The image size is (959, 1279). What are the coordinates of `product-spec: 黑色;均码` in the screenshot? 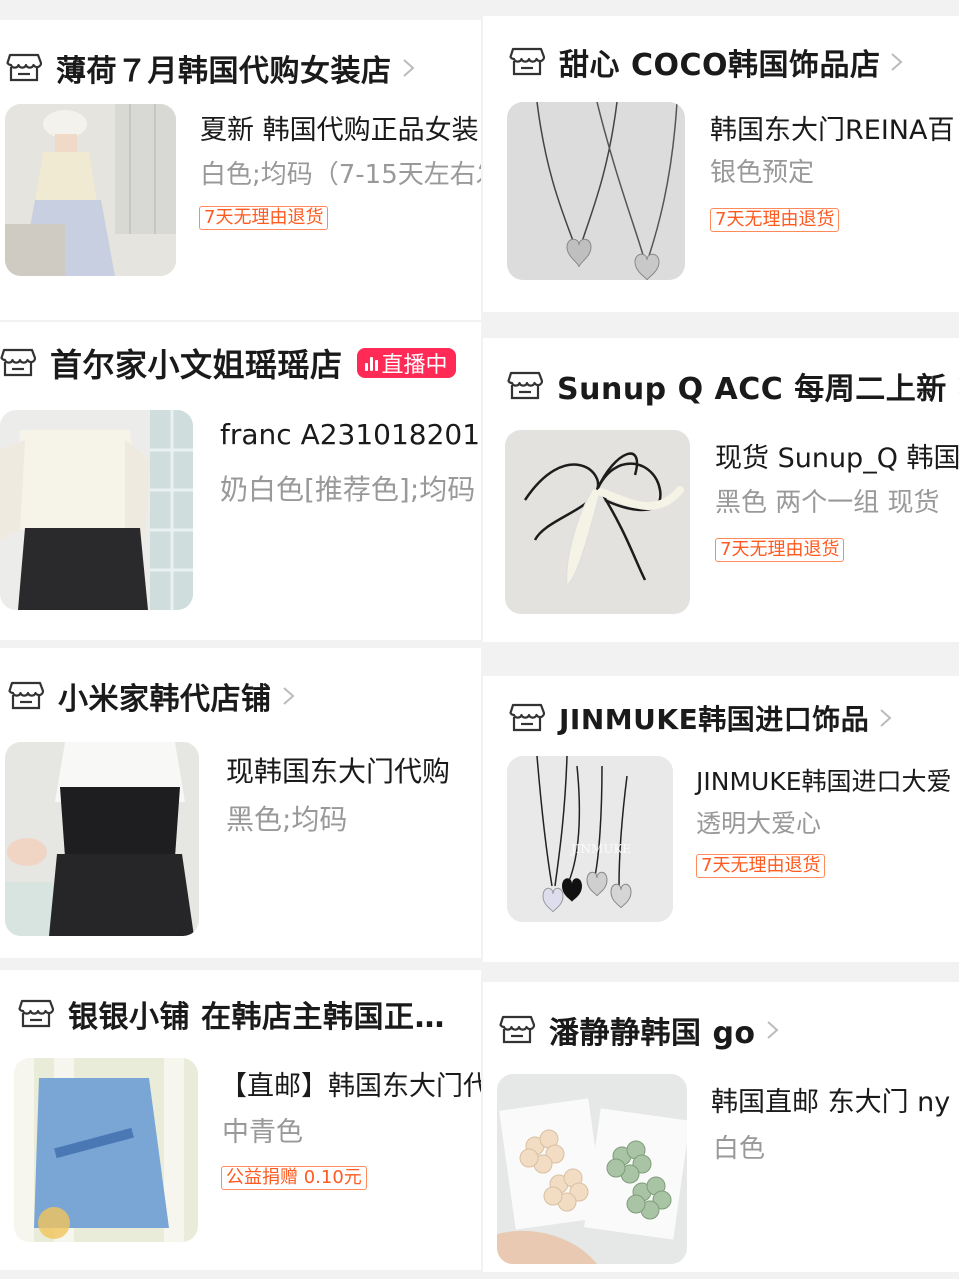 It's located at (287, 819).